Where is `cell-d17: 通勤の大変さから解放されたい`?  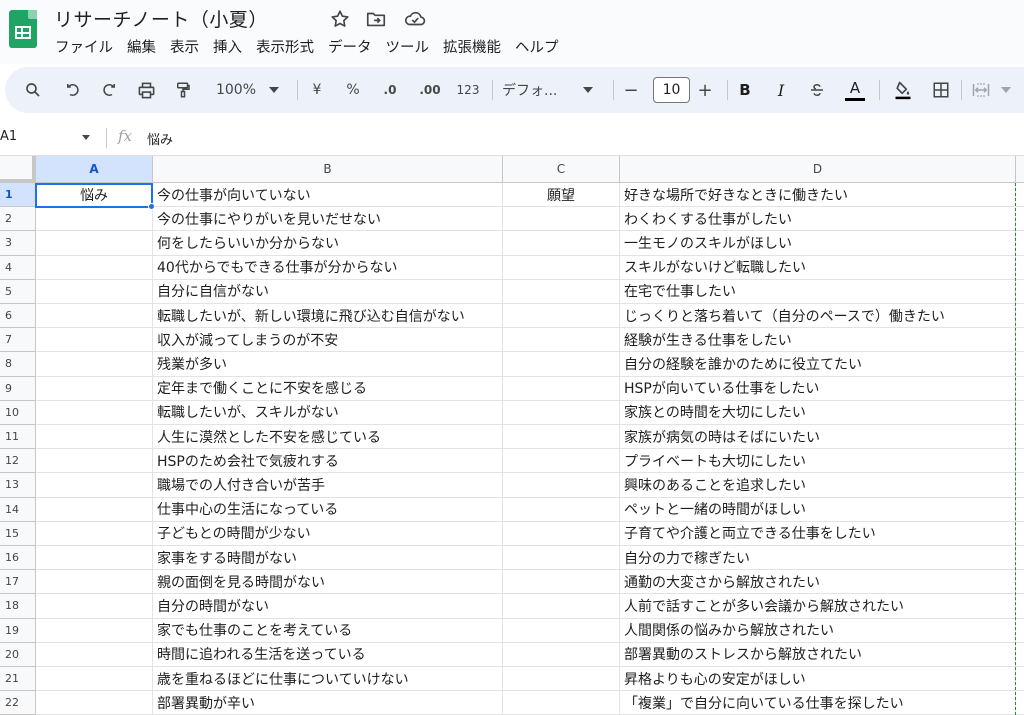 cell-d17: 通勤の大変さから解放されたい is located at coordinates (818, 582).